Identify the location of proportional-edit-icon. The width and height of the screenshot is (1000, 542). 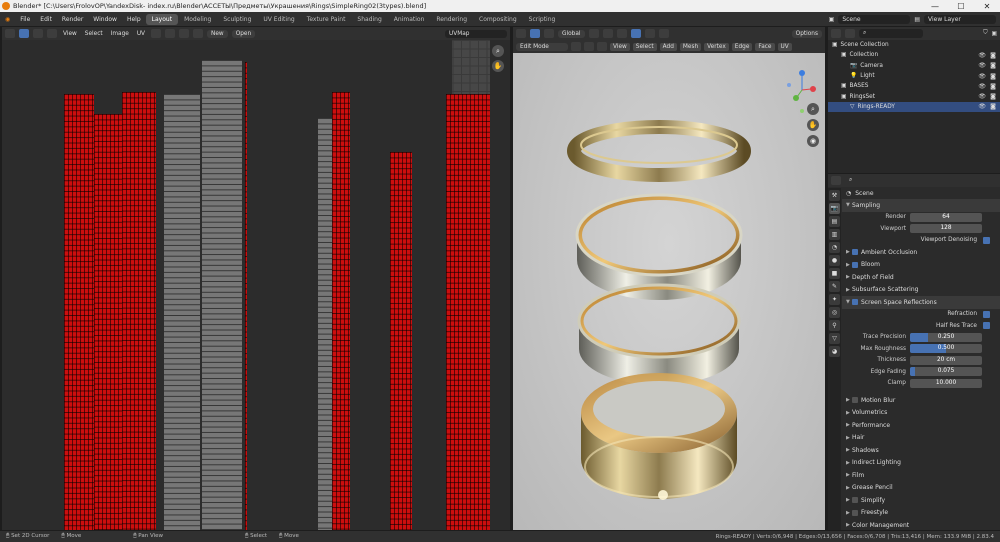
(184, 33).